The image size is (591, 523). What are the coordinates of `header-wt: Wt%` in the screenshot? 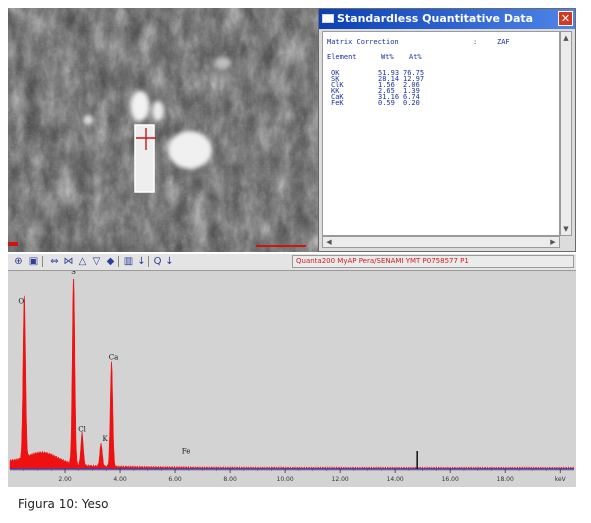 It's located at (387, 57).